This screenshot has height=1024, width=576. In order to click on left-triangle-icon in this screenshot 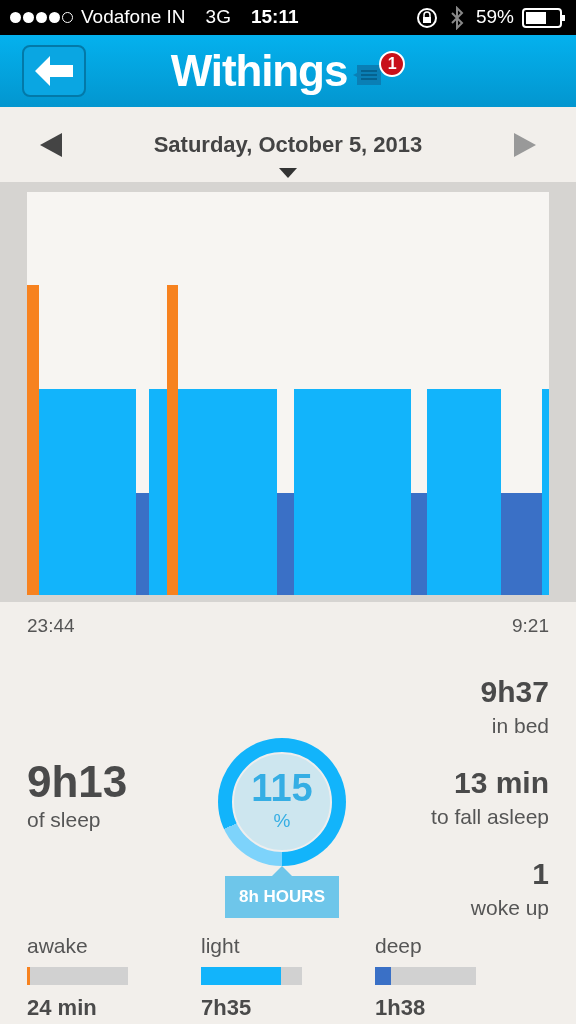, I will do `click(51, 144)`.